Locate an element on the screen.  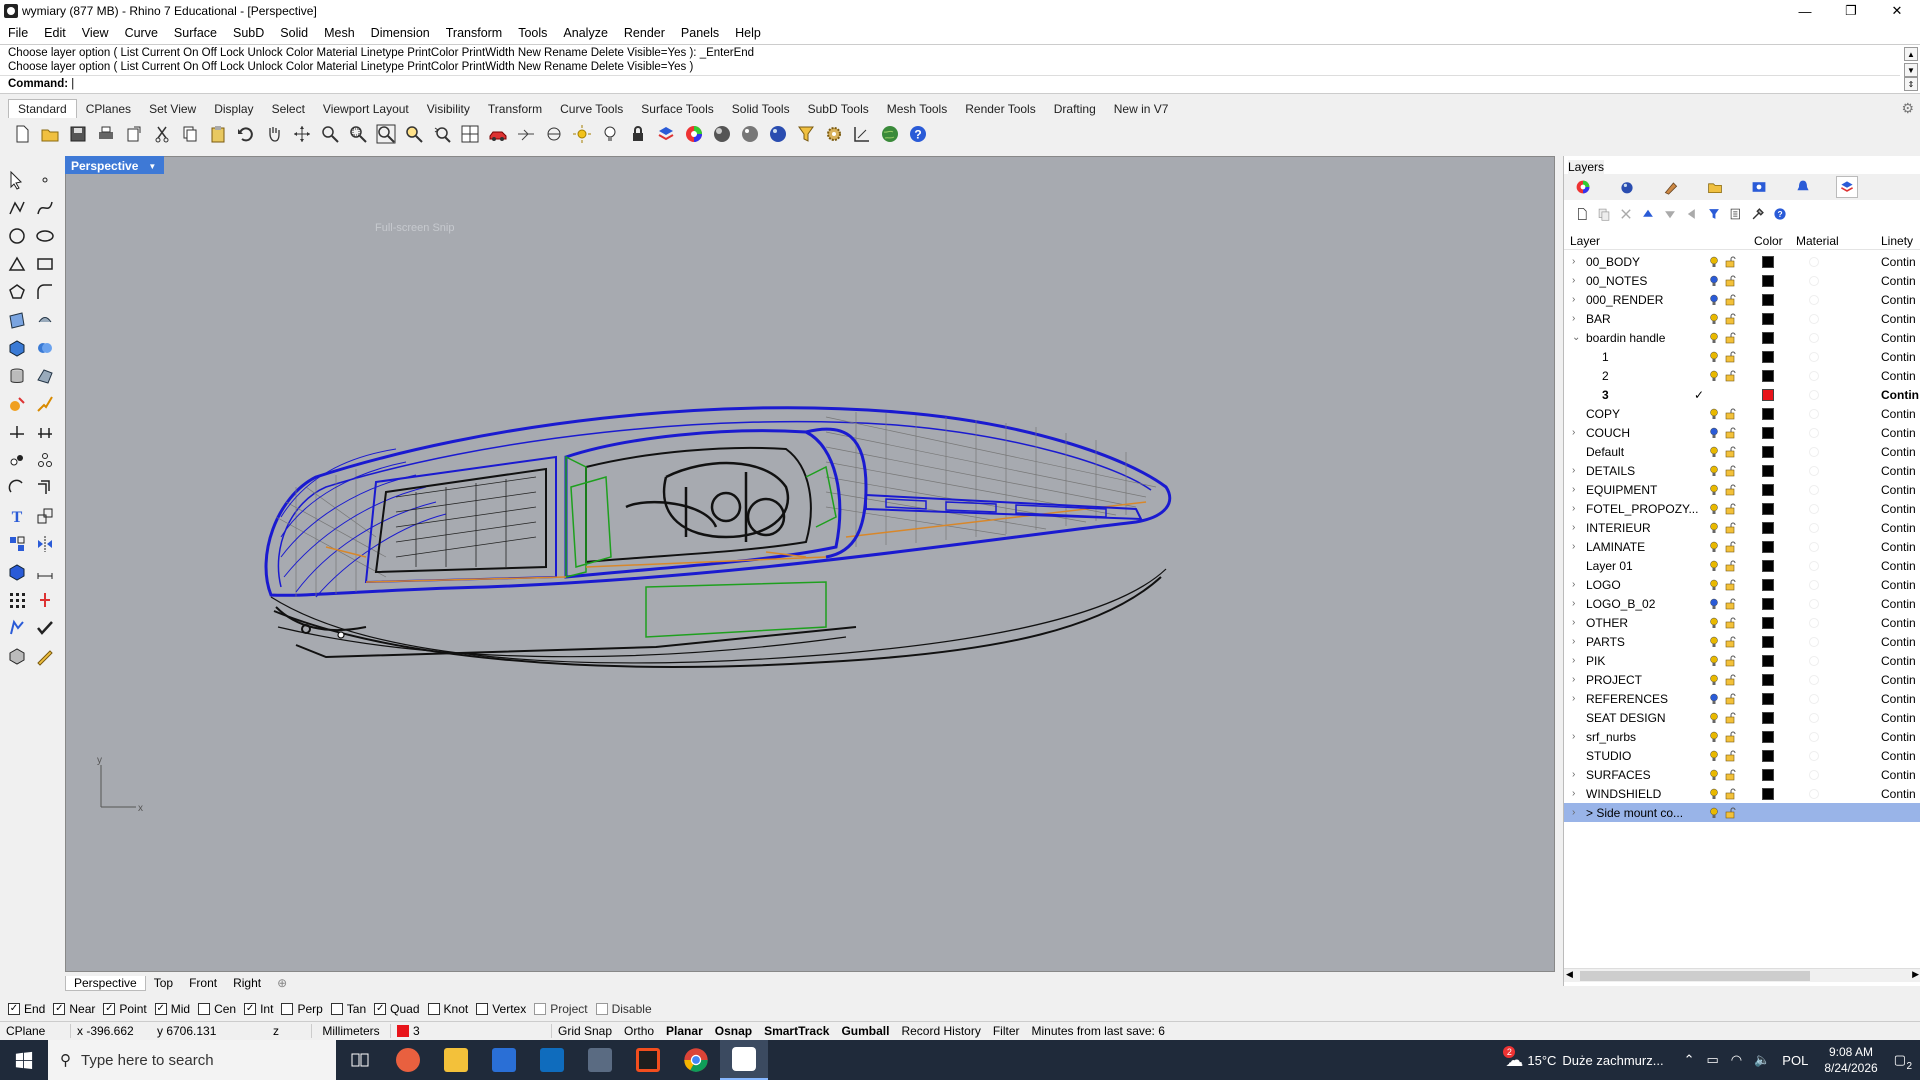
notification-center-icon: ▢ 2 is located at coordinates (1903, 1062).